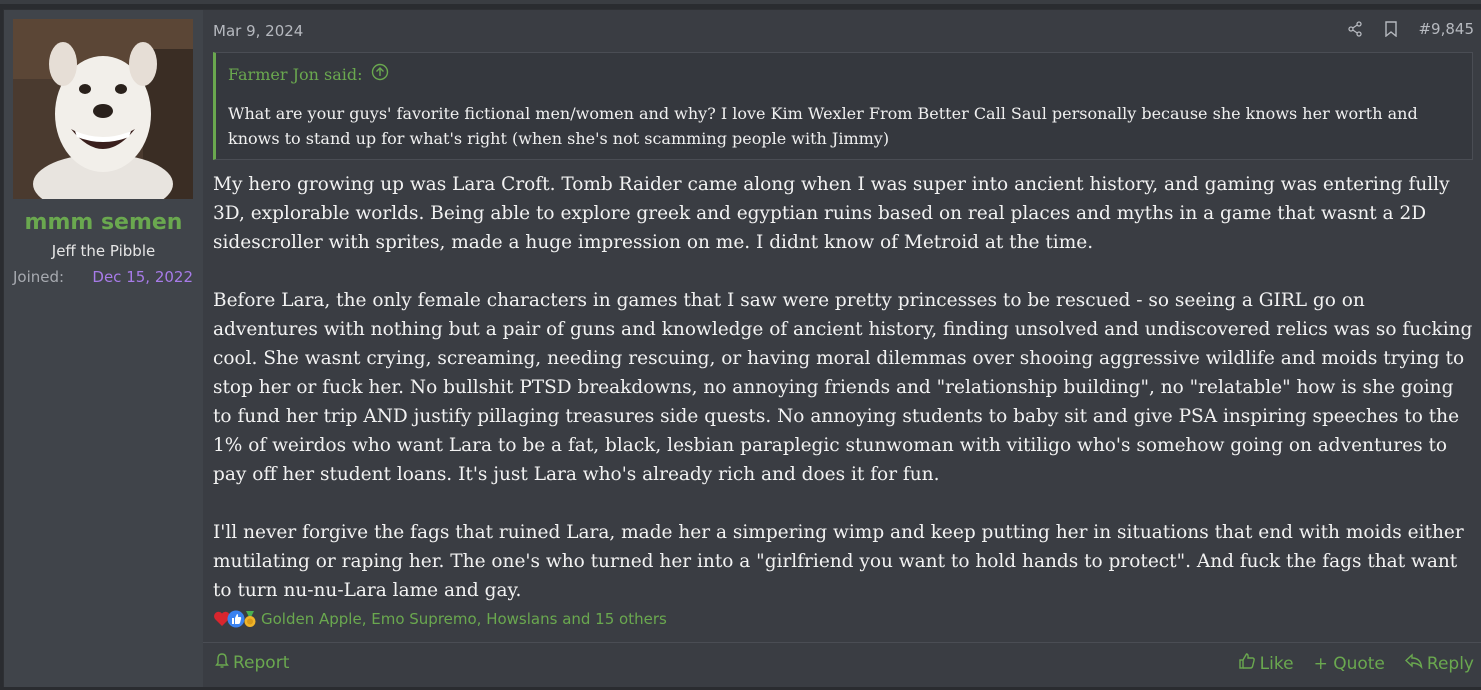 The image size is (1481, 690). What do you see at coordinates (250, 619) in the screenshot?
I see `medal-reaction-icon` at bounding box center [250, 619].